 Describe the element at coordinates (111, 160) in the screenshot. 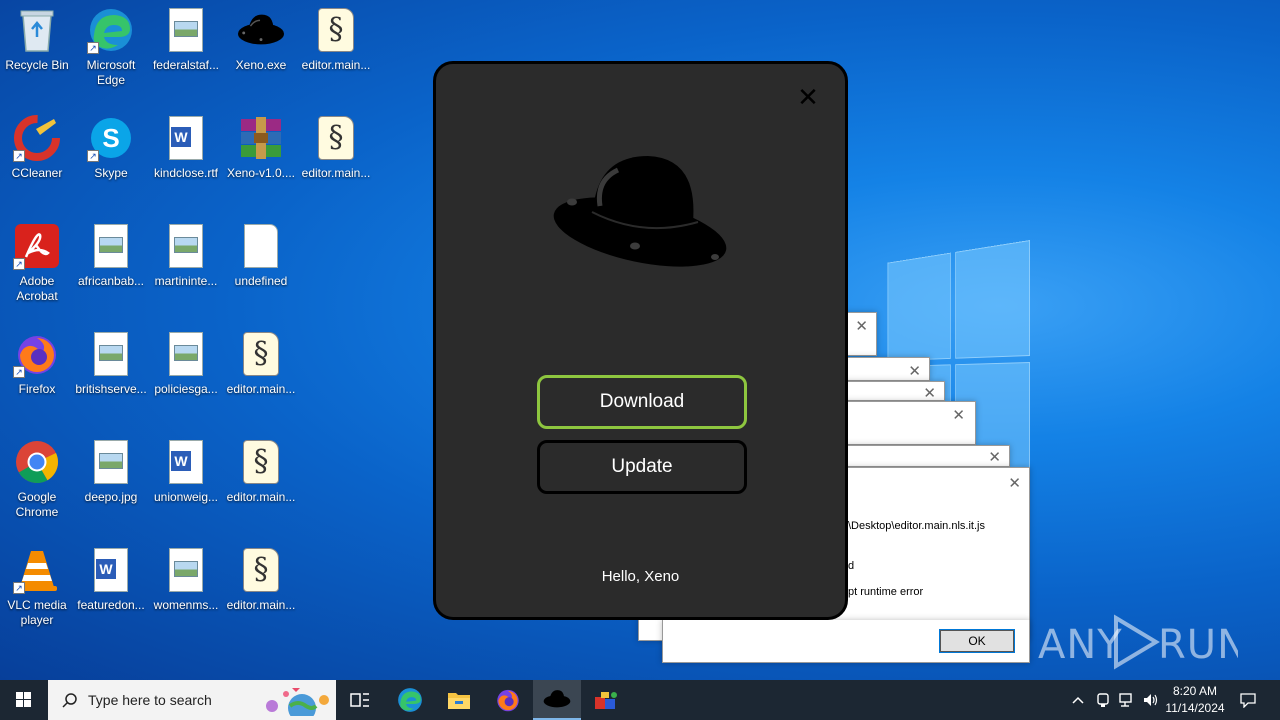

I see `desktop-icon-skype: S ↗ Skype` at that location.